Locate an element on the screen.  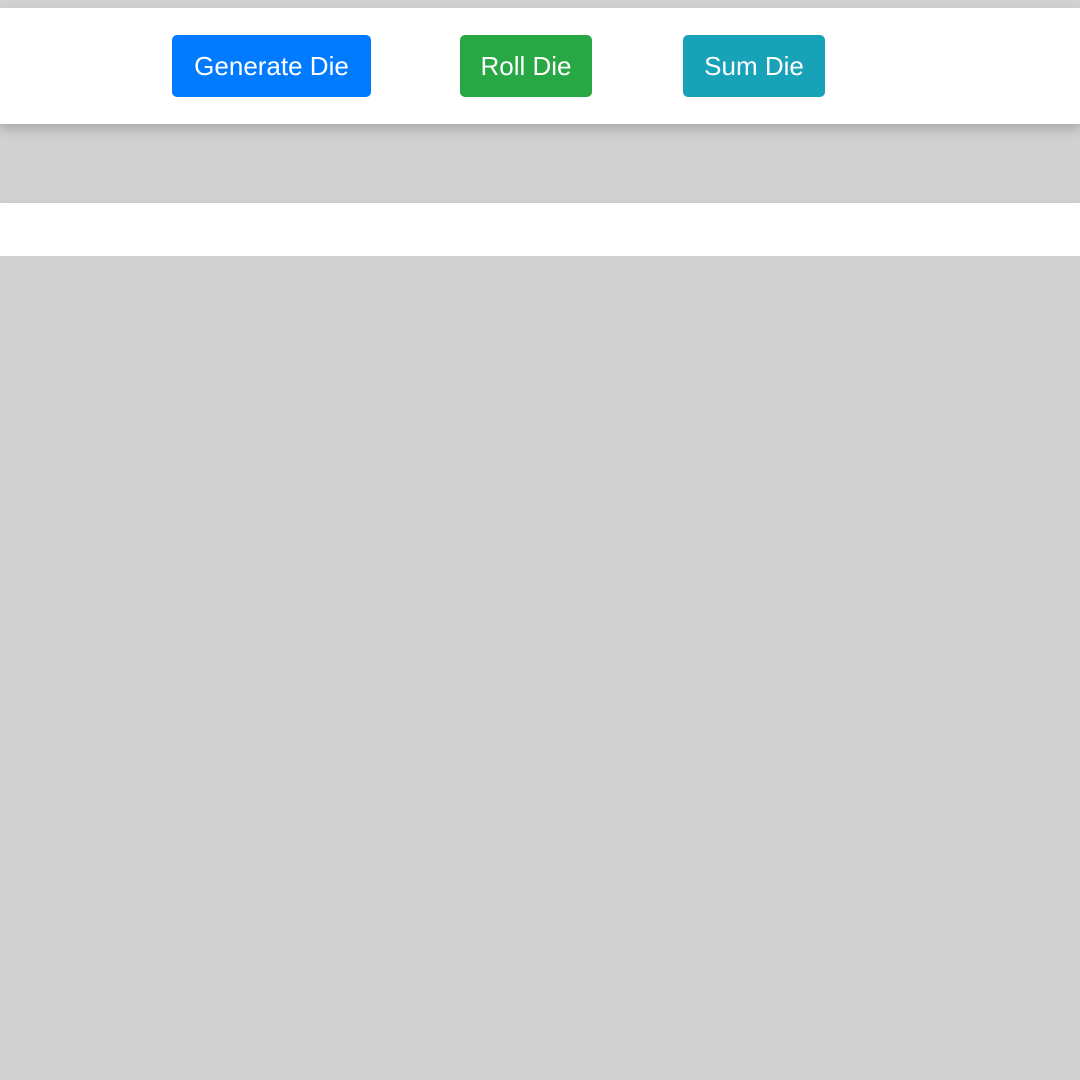
toolbar: Generate Die Roll Die Sum Die is located at coordinates (540, 66).